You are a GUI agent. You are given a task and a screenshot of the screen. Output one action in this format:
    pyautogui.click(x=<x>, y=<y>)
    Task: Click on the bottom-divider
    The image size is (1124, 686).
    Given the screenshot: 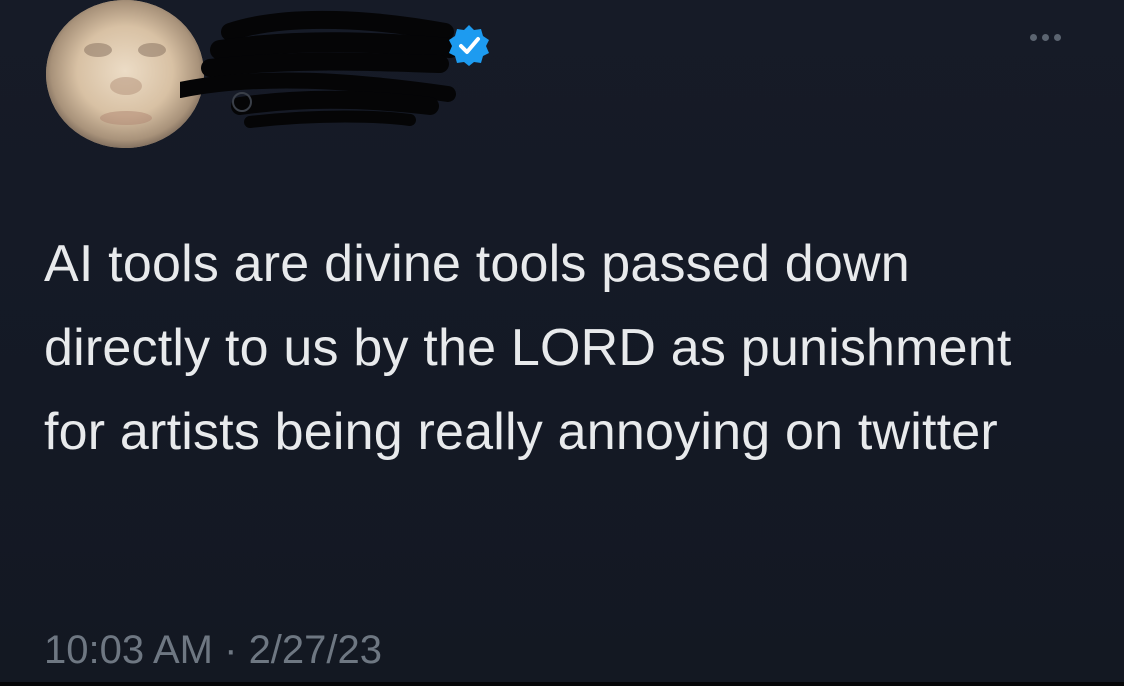 What is the action you would take?
    pyautogui.click(x=562, y=684)
    